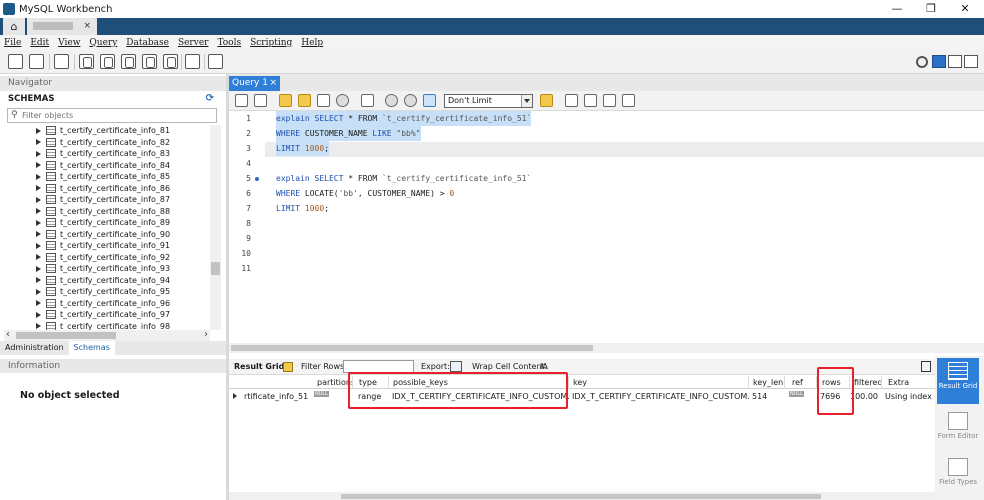 This screenshot has width=984, height=500. What do you see at coordinates (103, 143) in the screenshot?
I see `tree-item-table: t_certify_certificate_info_82` at bounding box center [103, 143].